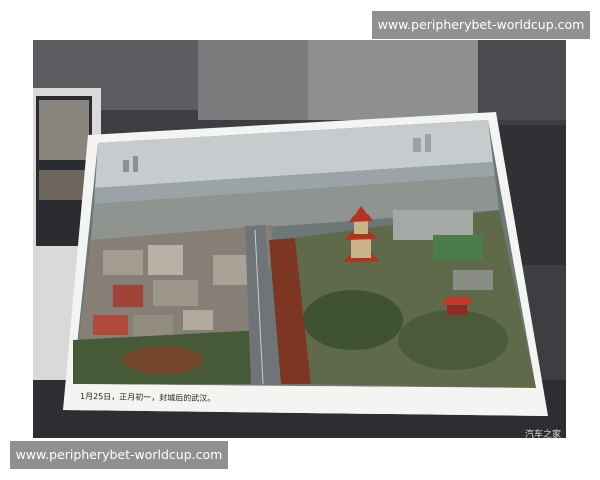 The width and height of the screenshot is (600, 480). What do you see at coordinates (119, 455) in the screenshot?
I see `watermark-bottom: www.peripherybet-worldcup.com` at bounding box center [119, 455].